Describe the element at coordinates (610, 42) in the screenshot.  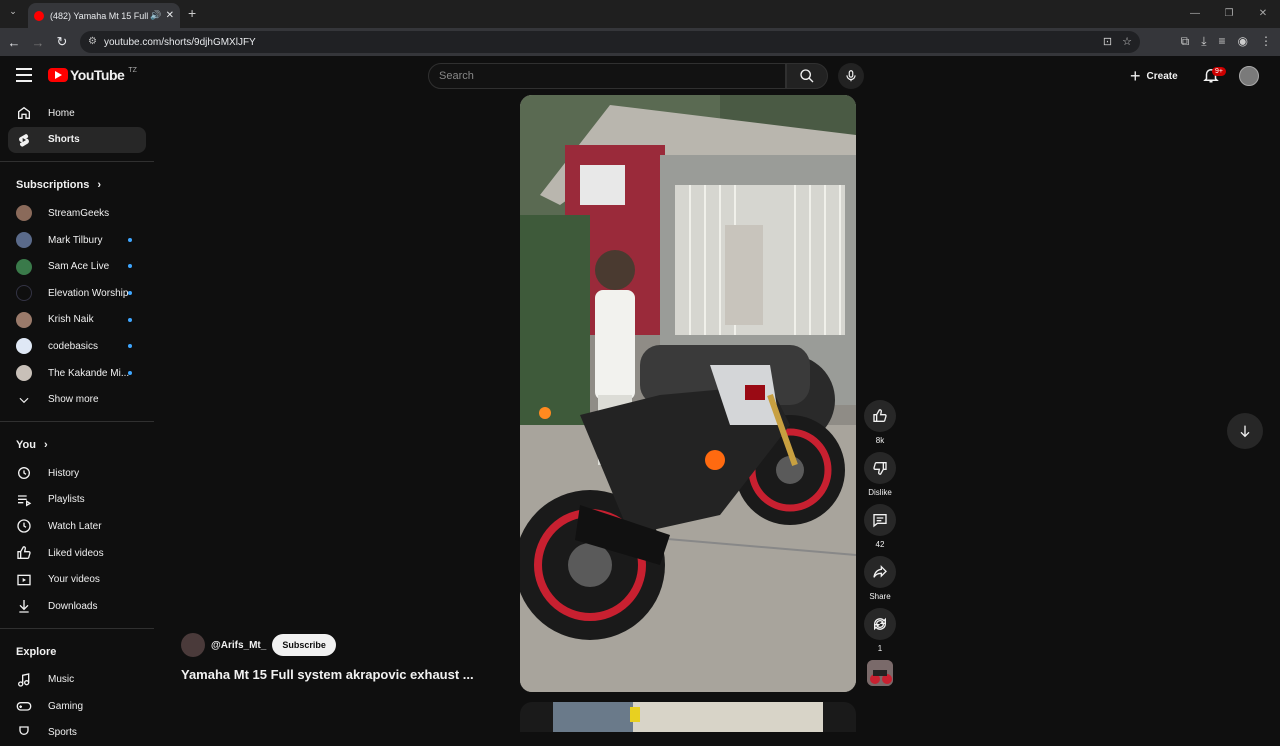
I see `address-bar: ⚙ youtube.com/shorts/9djhGMXlJFY ⊡ ☆` at that location.